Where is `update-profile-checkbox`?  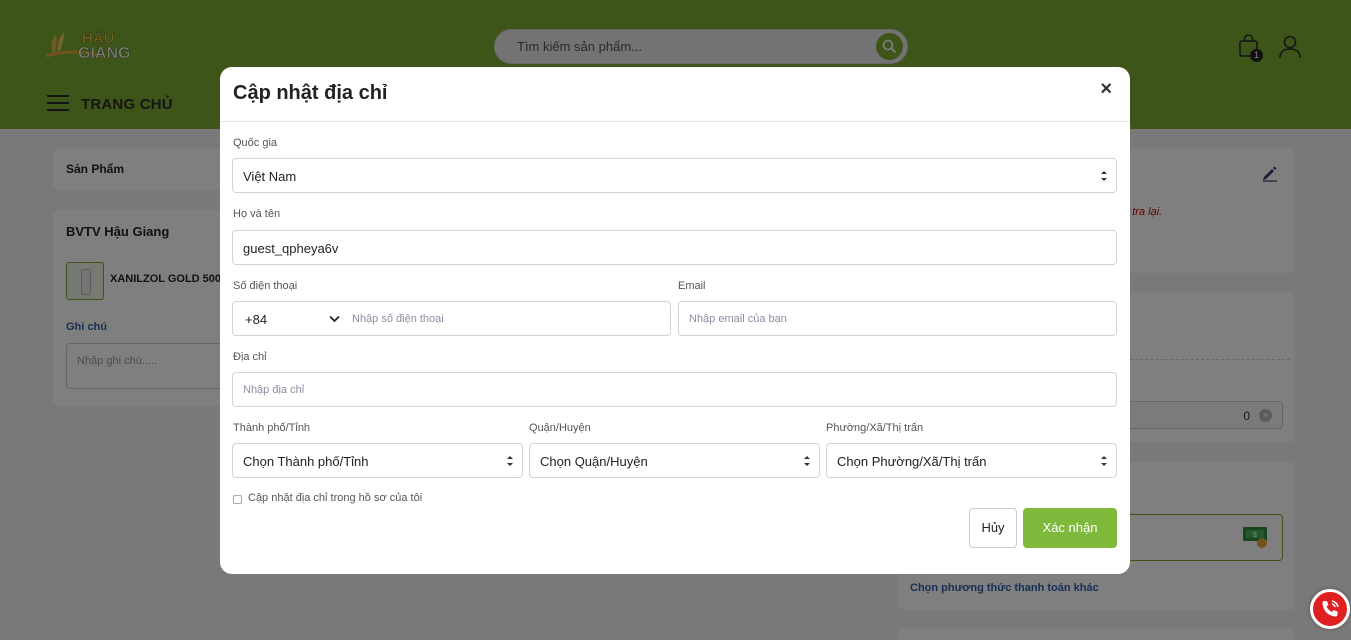 update-profile-checkbox is located at coordinates (237, 499).